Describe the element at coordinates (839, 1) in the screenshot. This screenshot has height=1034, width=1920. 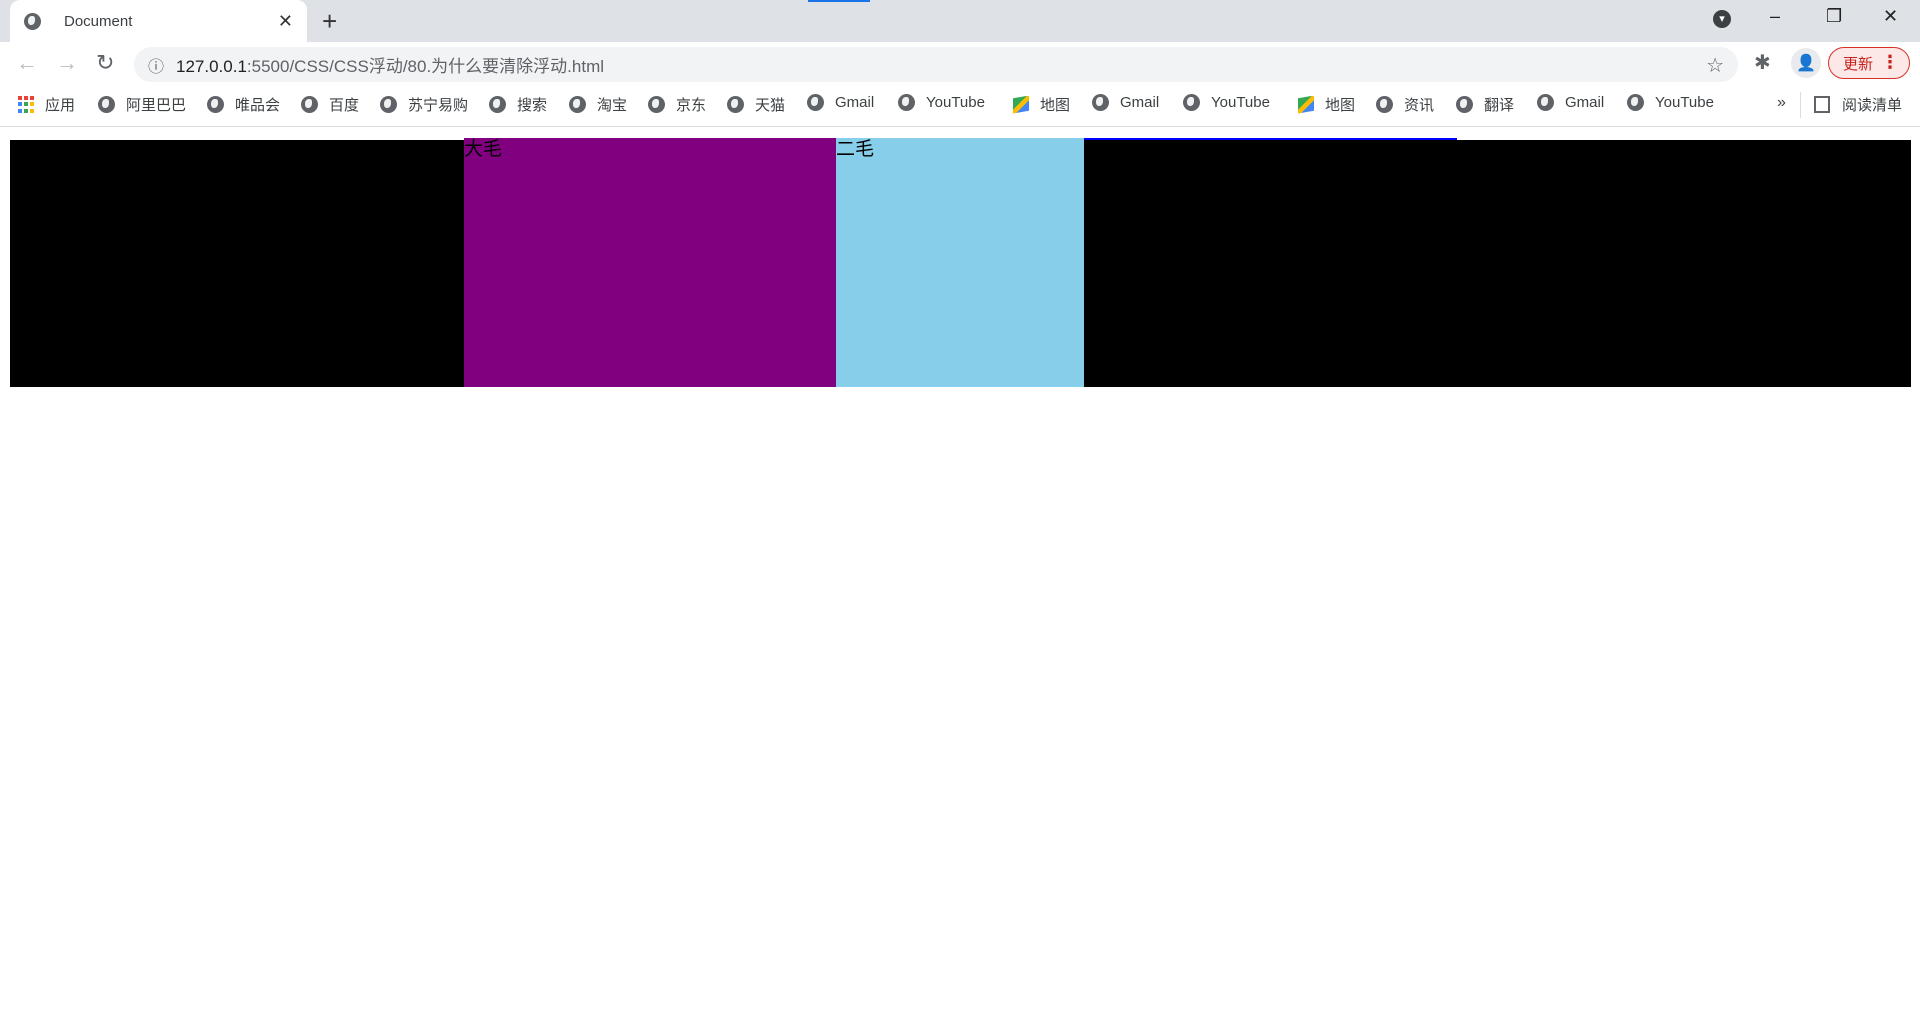
I see `loading-indicator` at that location.